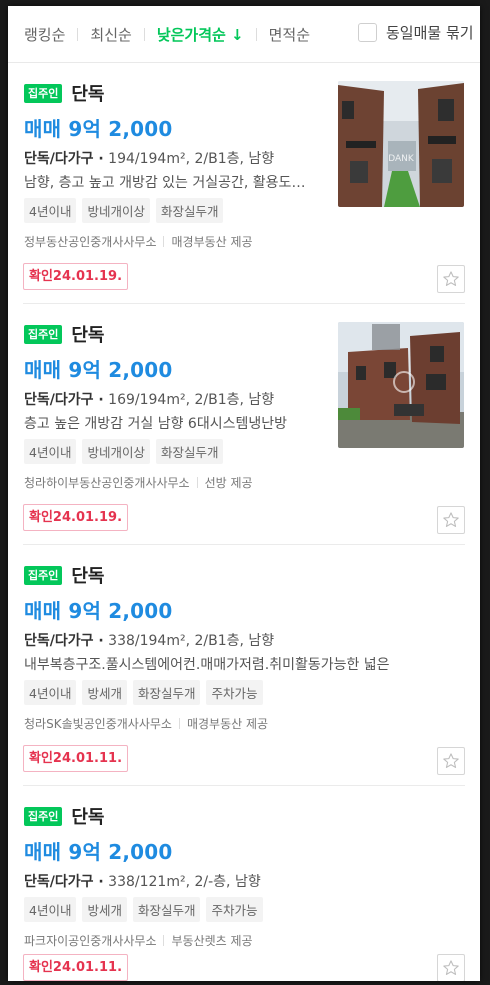 The height and width of the screenshot is (985, 490). Describe the element at coordinates (165, 183) in the screenshot. I see `listing-description: 남향, 층고 높고 개방감 있는 거실공간, 활용도 높은` at that location.